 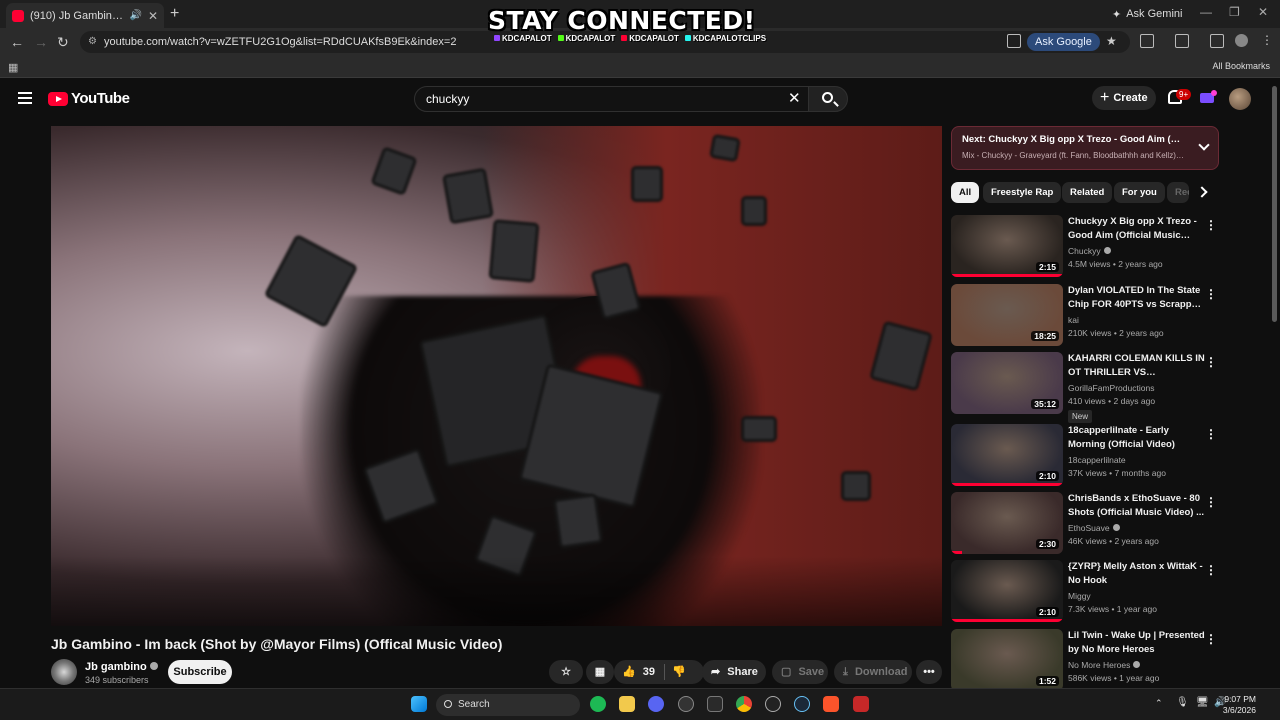 I want to click on new-tab-button: +, so click(x=174, y=14).